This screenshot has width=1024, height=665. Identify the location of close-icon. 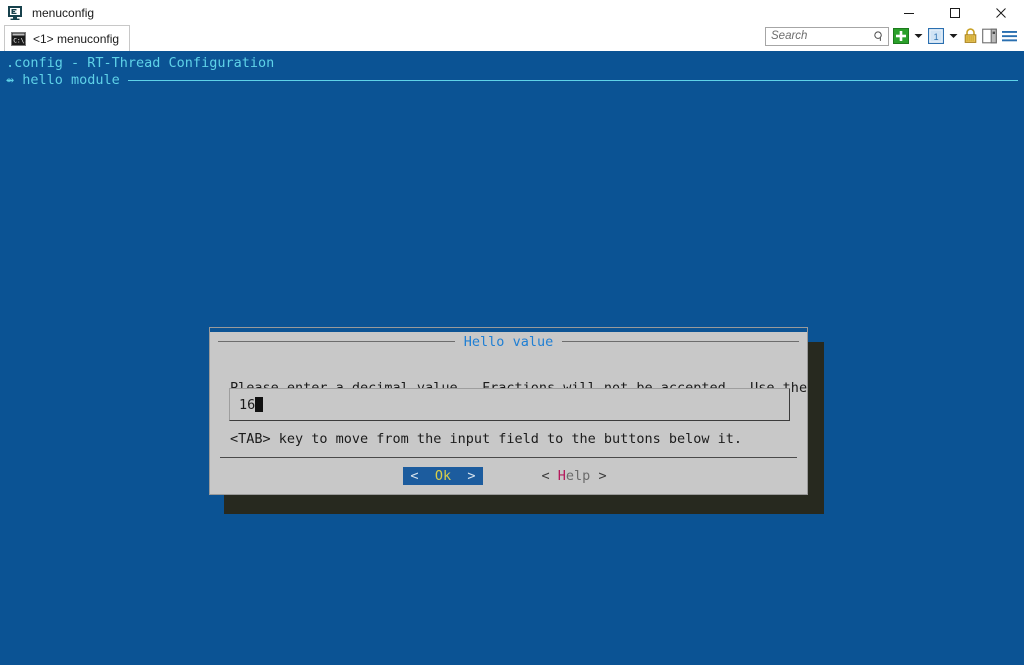
(1001, 13).